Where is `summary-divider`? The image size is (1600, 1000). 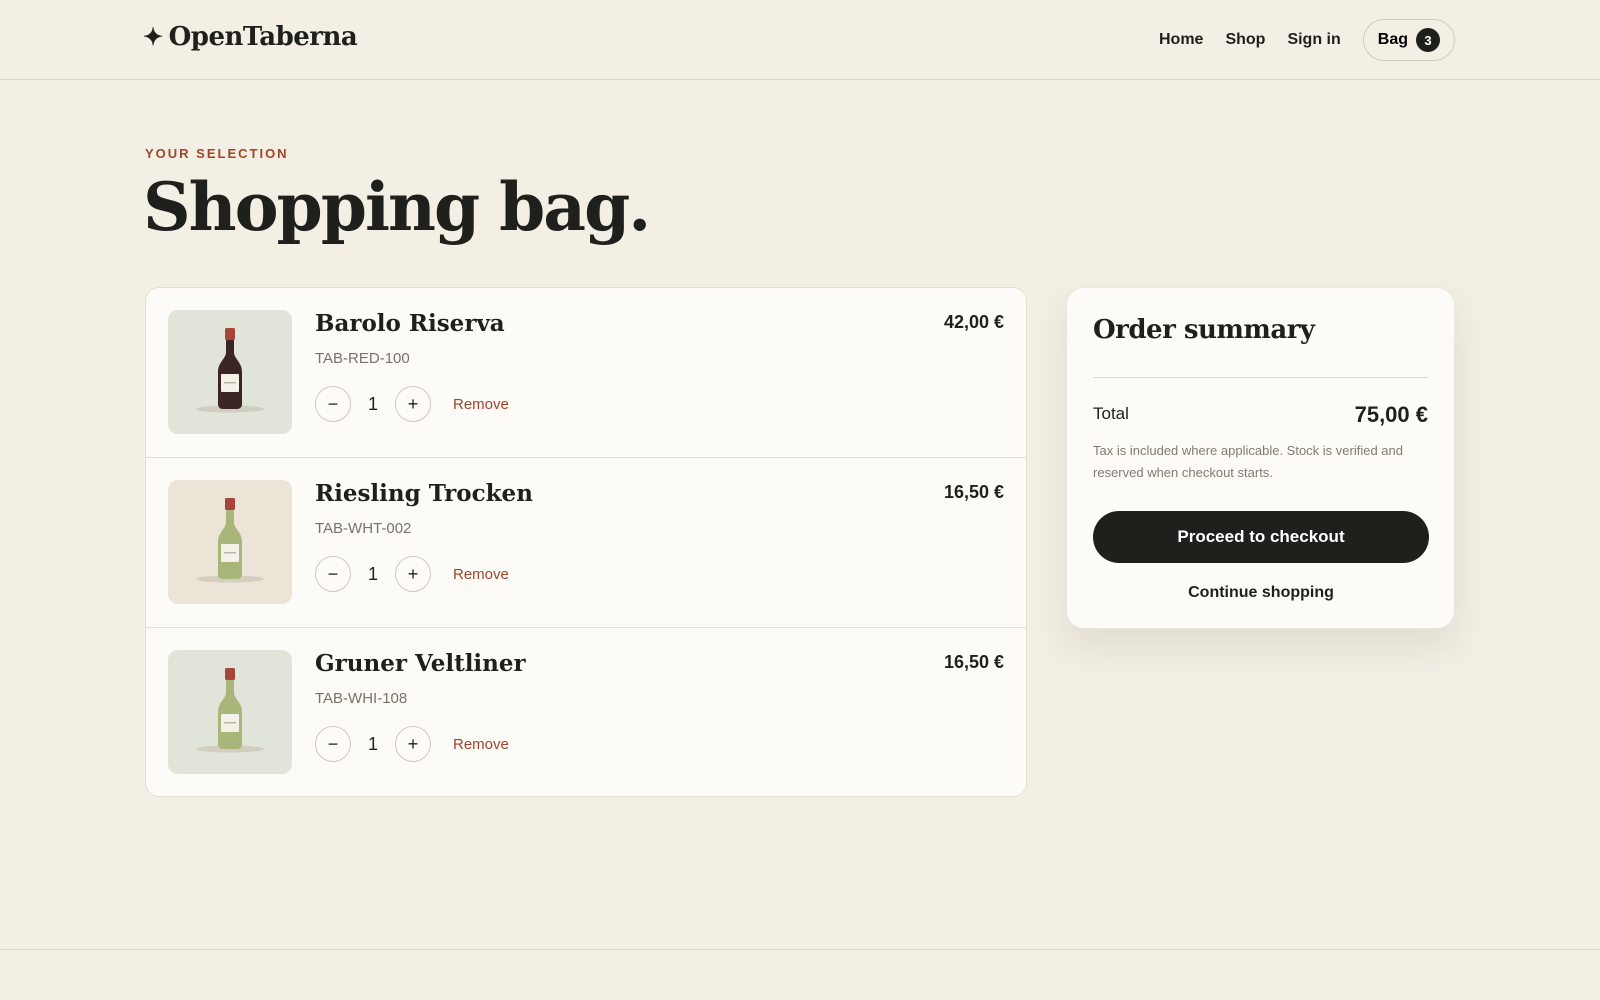 summary-divider is located at coordinates (1260, 377).